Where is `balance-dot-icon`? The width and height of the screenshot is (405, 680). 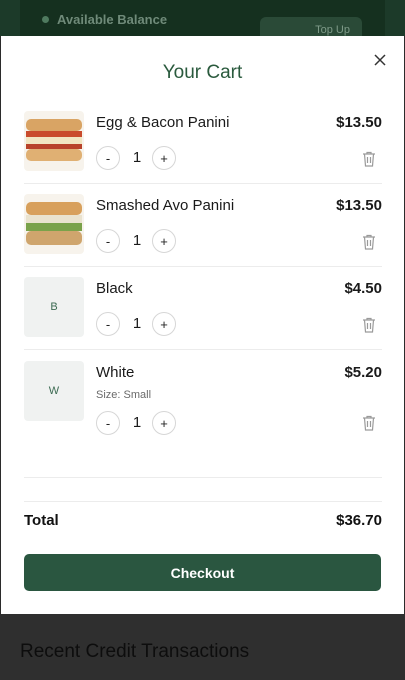 balance-dot-icon is located at coordinates (45, 19).